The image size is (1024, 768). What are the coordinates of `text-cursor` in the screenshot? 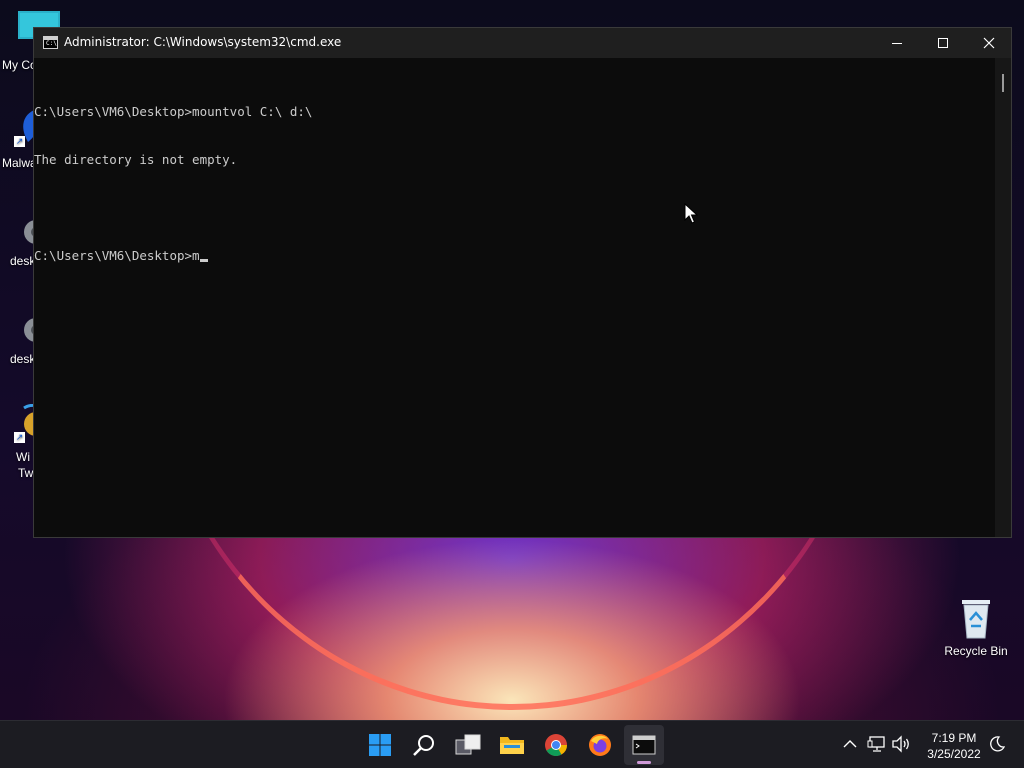 It's located at (203, 260).